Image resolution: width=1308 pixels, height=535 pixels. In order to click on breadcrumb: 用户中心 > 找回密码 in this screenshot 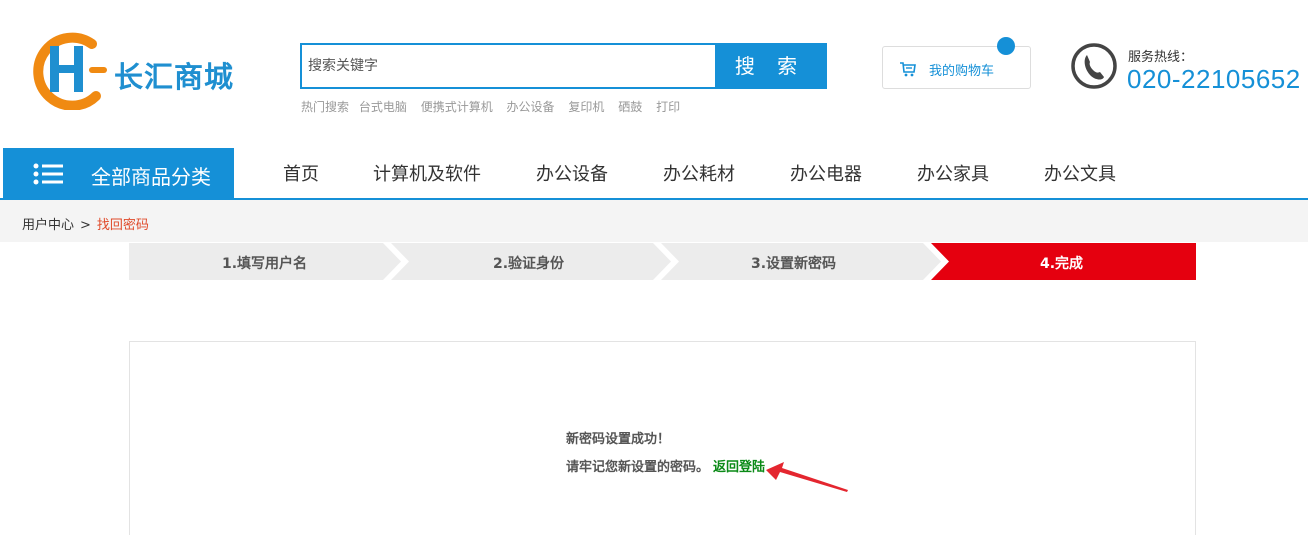, I will do `click(85, 223)`.